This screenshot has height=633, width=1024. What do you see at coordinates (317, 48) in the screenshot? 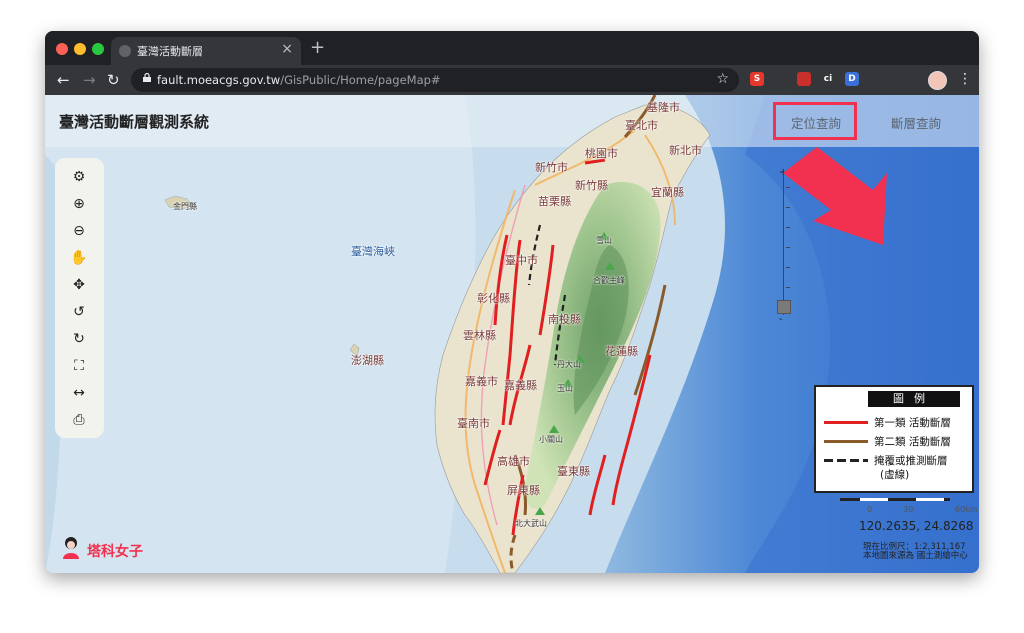
I see `new-tab-button: +` at bounding box center [317, 48].